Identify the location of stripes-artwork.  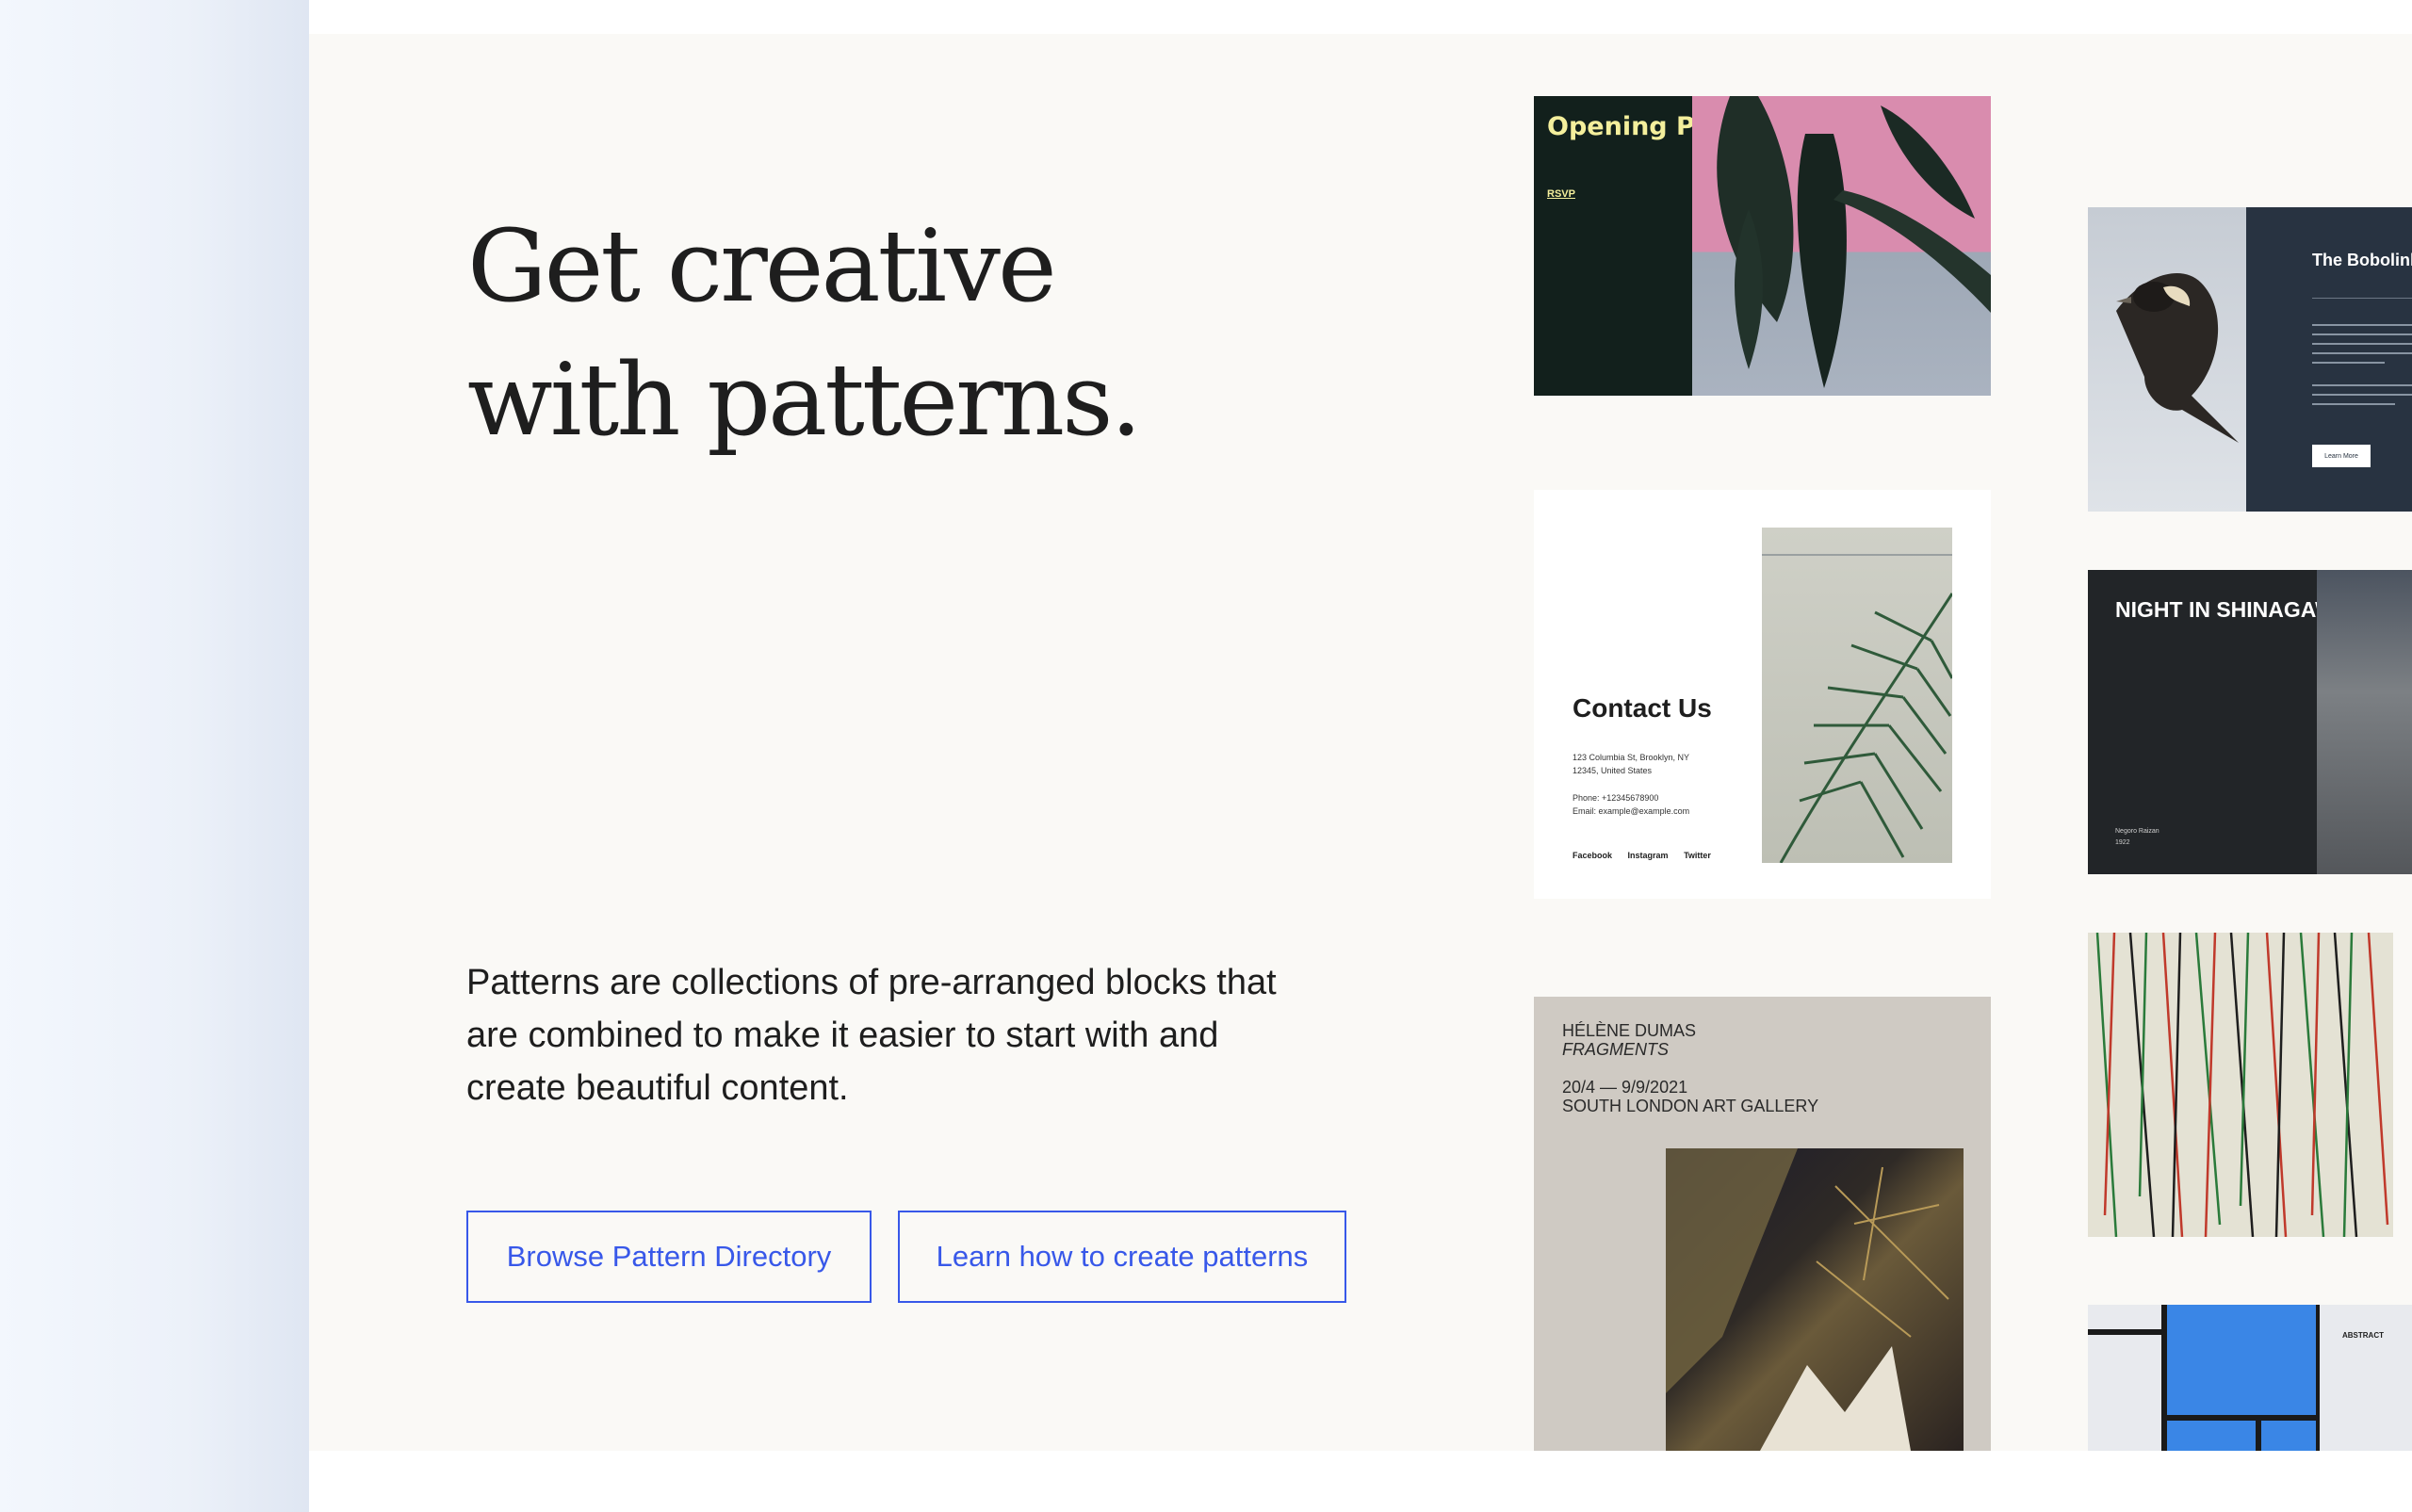
(2242, 1085).